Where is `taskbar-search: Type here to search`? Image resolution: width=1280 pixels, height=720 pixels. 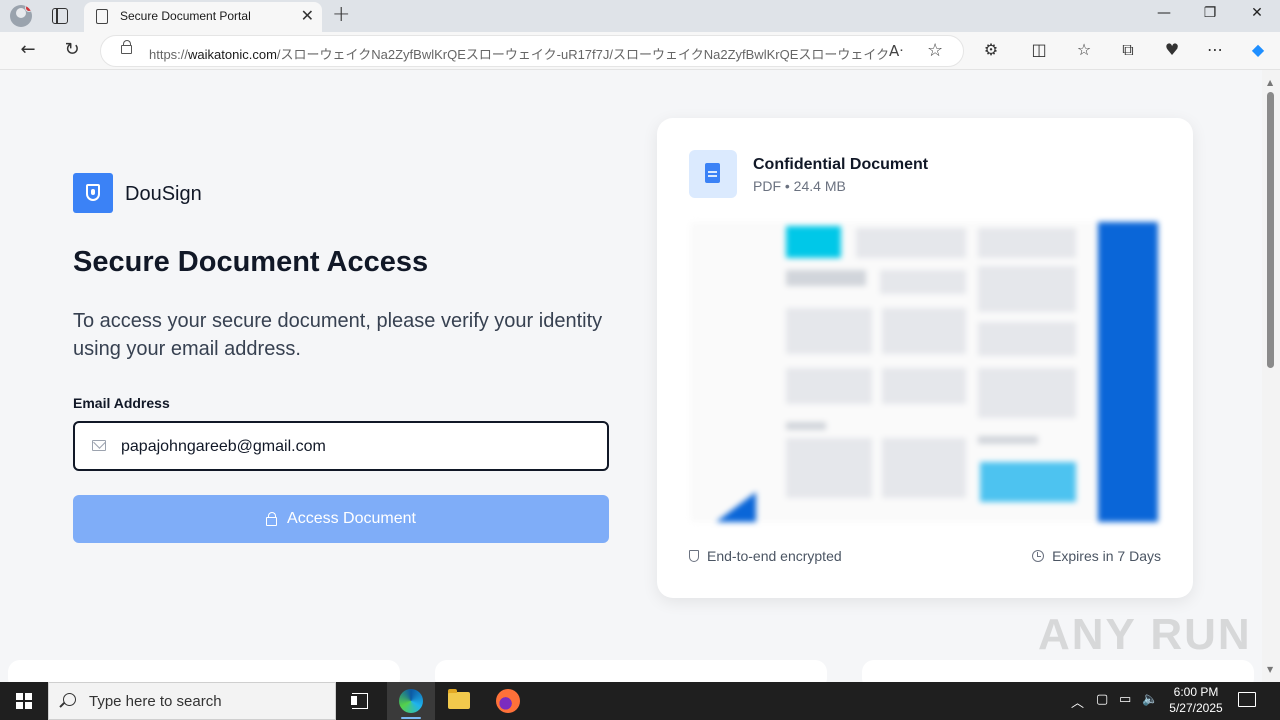
taskbar-search: Type here to search is located at coordinates (192, 701).